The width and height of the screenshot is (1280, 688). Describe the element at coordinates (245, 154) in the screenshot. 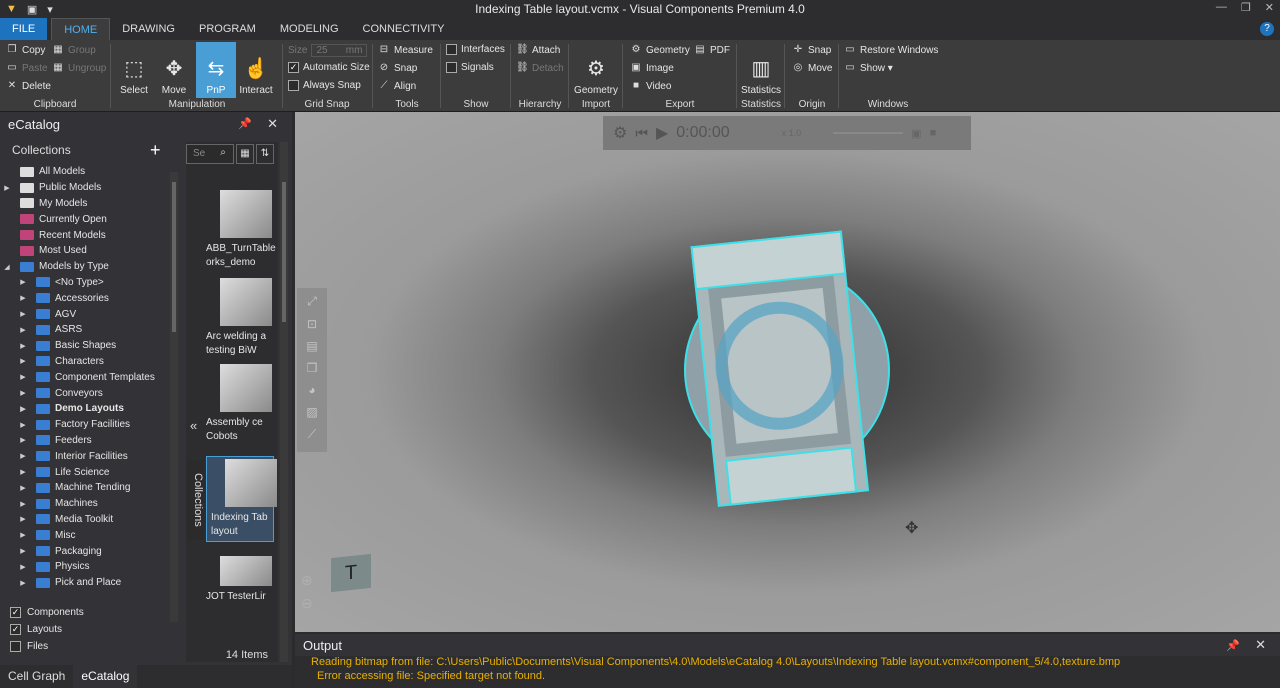

I see `grid-view-icon: ▦` at that location.